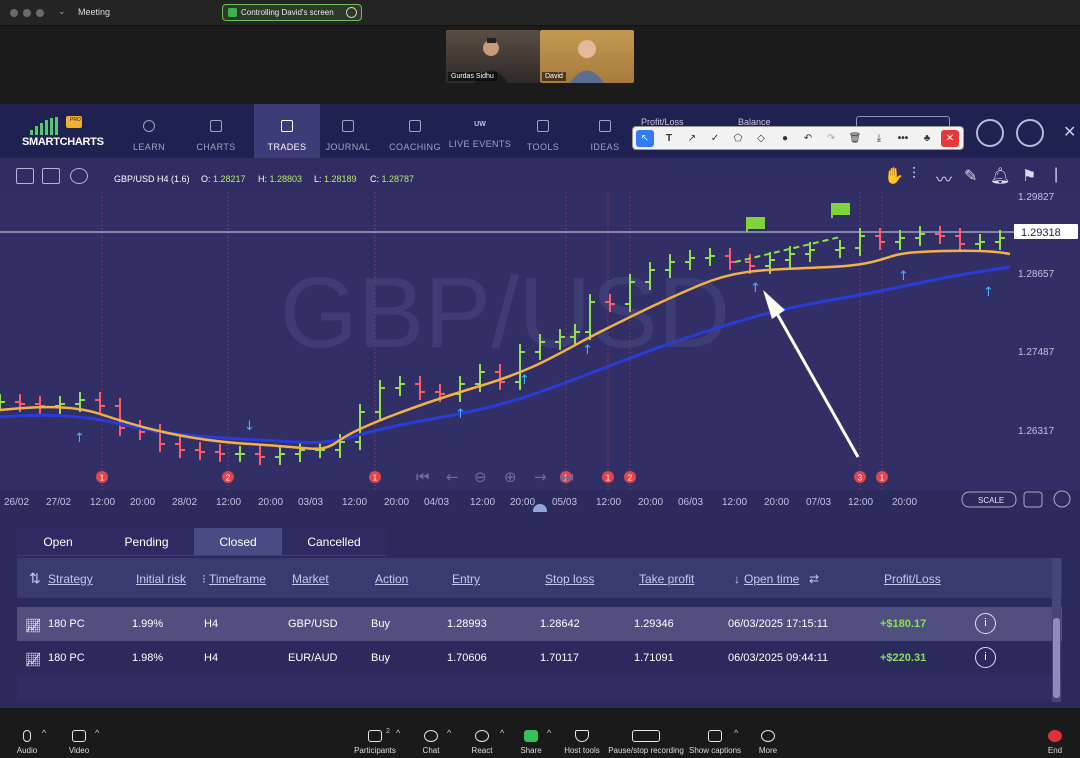 This screenshot has width=1080, height=758. Describe the element at coordinates (287, 131) in the screenshot. I see `nav-trades: TRADES` at that location.